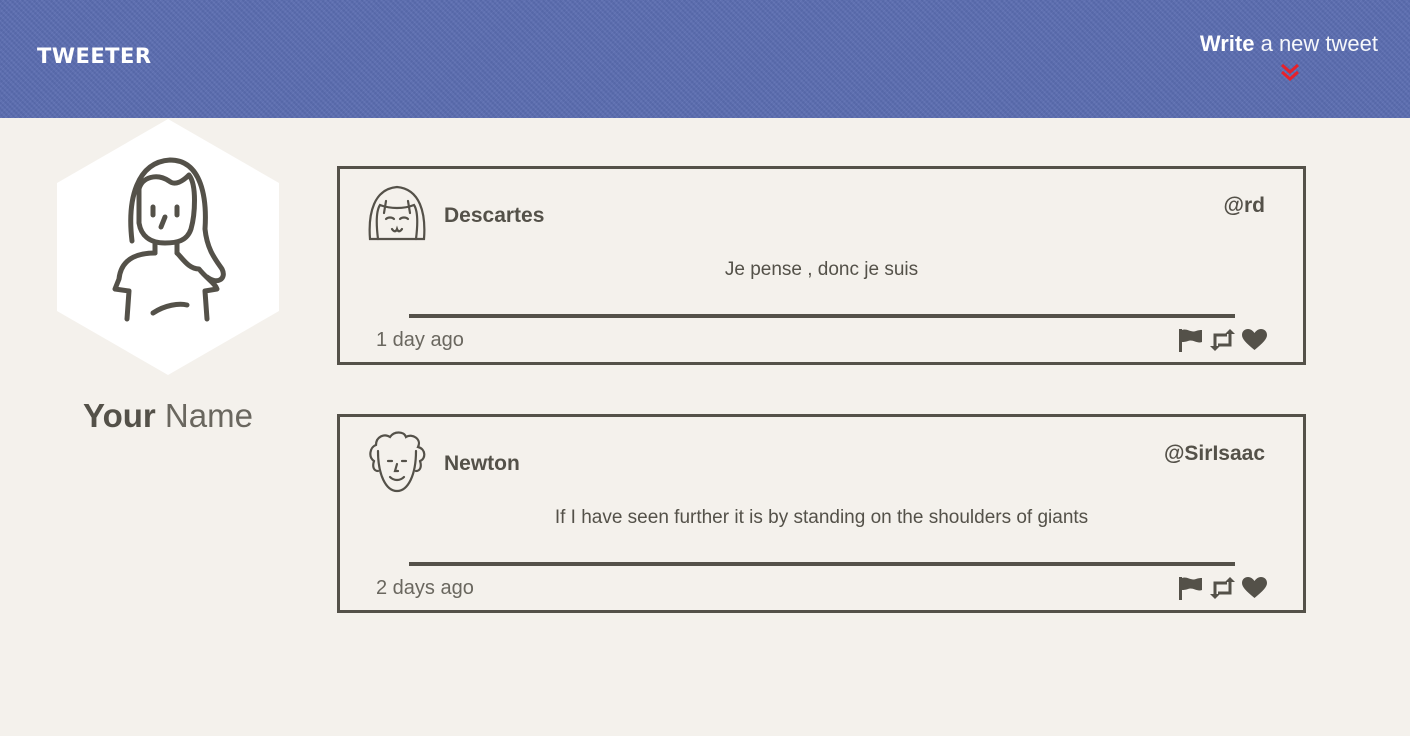 The width and height of the screenshot is (1410, 736). Describe the element at coordinates (94, 56) in the screenshot. I see `brand-logo: TWEETER` at that location.